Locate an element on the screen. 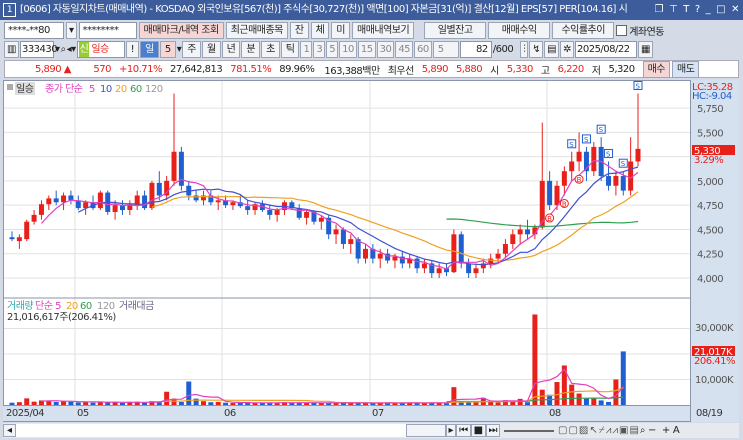  volume-ma120-legend: 120 is located at coordinates (106, 306).